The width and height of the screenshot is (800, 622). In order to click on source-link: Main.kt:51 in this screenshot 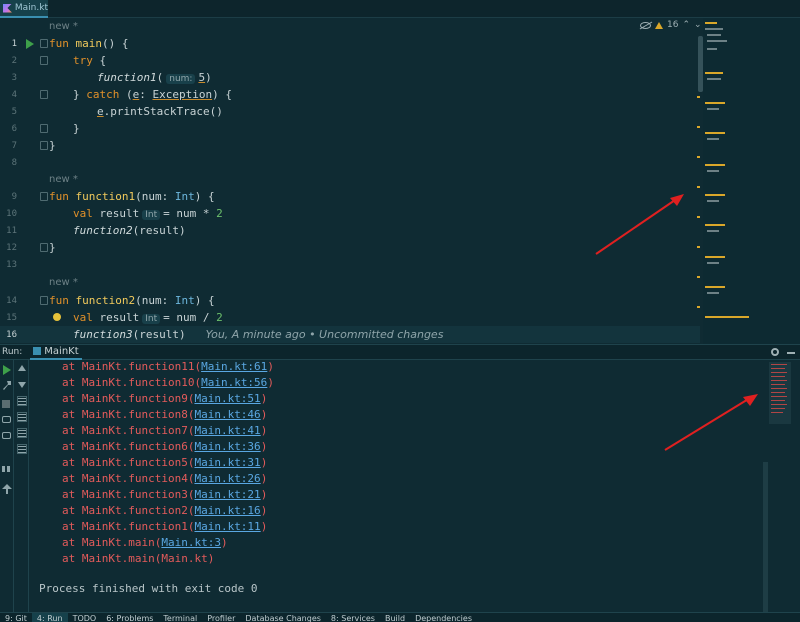, I will do `click(227, 398)`.